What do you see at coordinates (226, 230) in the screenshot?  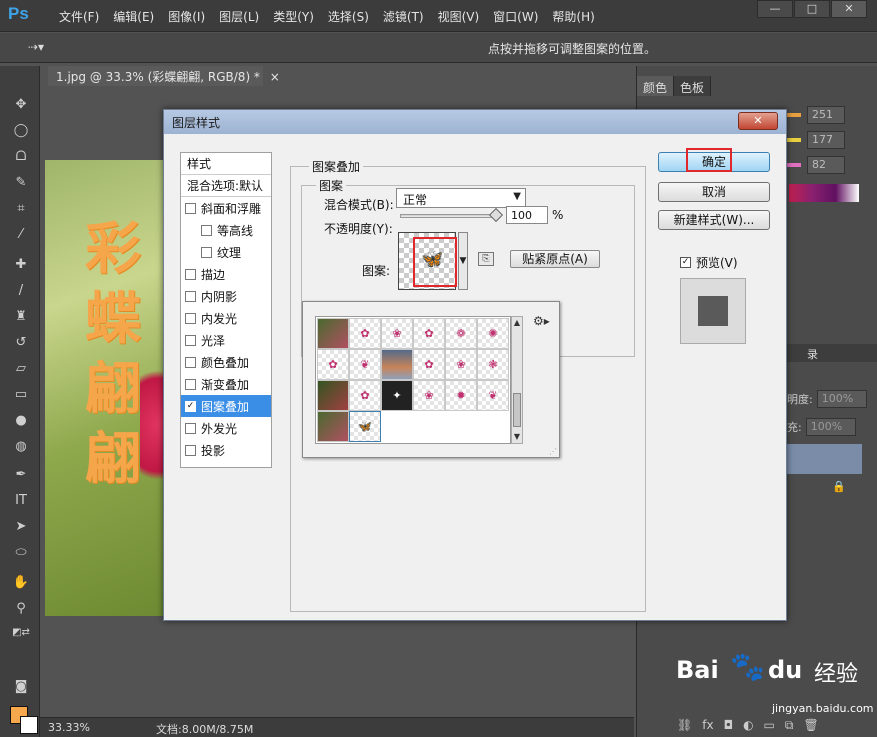 I see `style-list-item: 等高线` at bounding box center [226, 230].